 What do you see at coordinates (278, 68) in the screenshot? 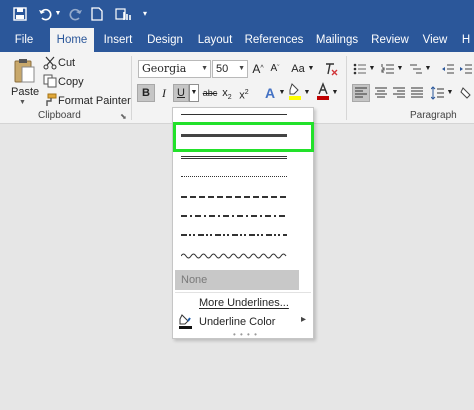
I see `shrink-font-arrow-icon: ˇ` at bounding box center [278, 68].